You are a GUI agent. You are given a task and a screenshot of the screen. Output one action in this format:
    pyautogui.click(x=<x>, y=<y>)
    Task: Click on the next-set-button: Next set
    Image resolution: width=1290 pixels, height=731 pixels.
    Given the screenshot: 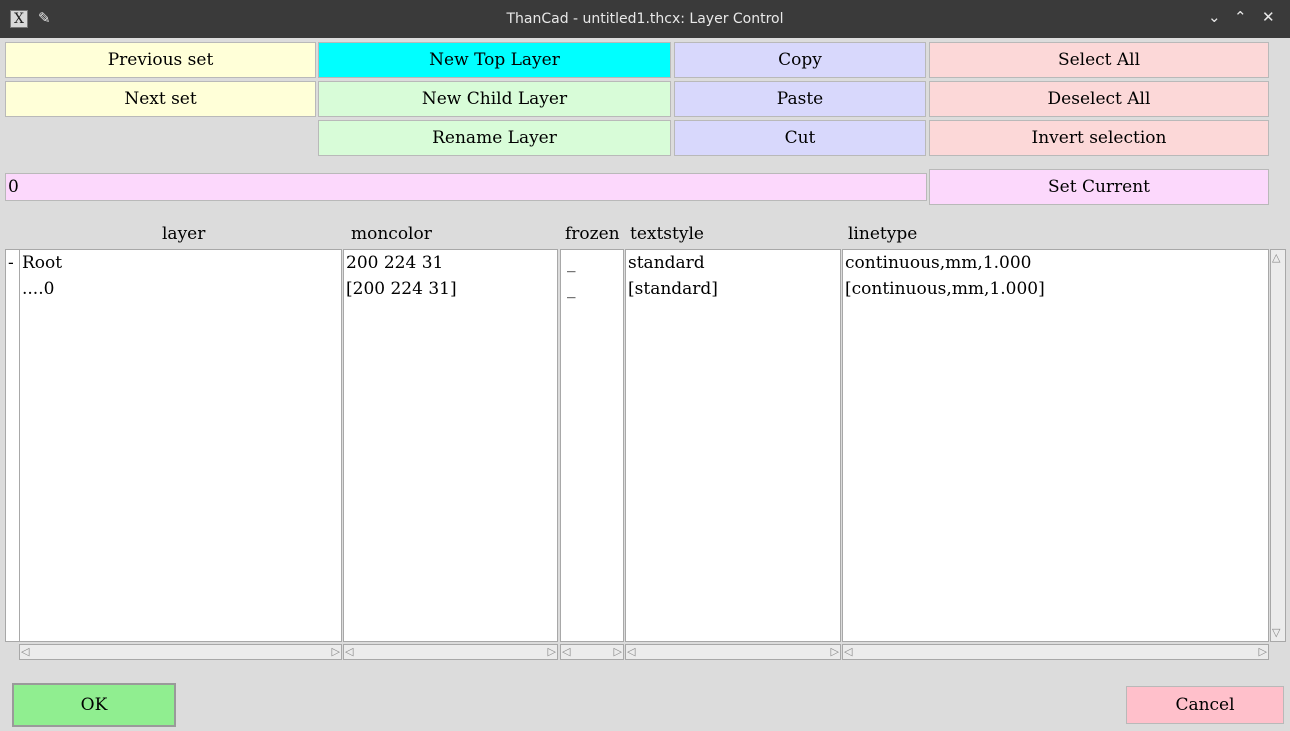 What is the action you would take?
    pyautogui.click(x=160, y=99)
    